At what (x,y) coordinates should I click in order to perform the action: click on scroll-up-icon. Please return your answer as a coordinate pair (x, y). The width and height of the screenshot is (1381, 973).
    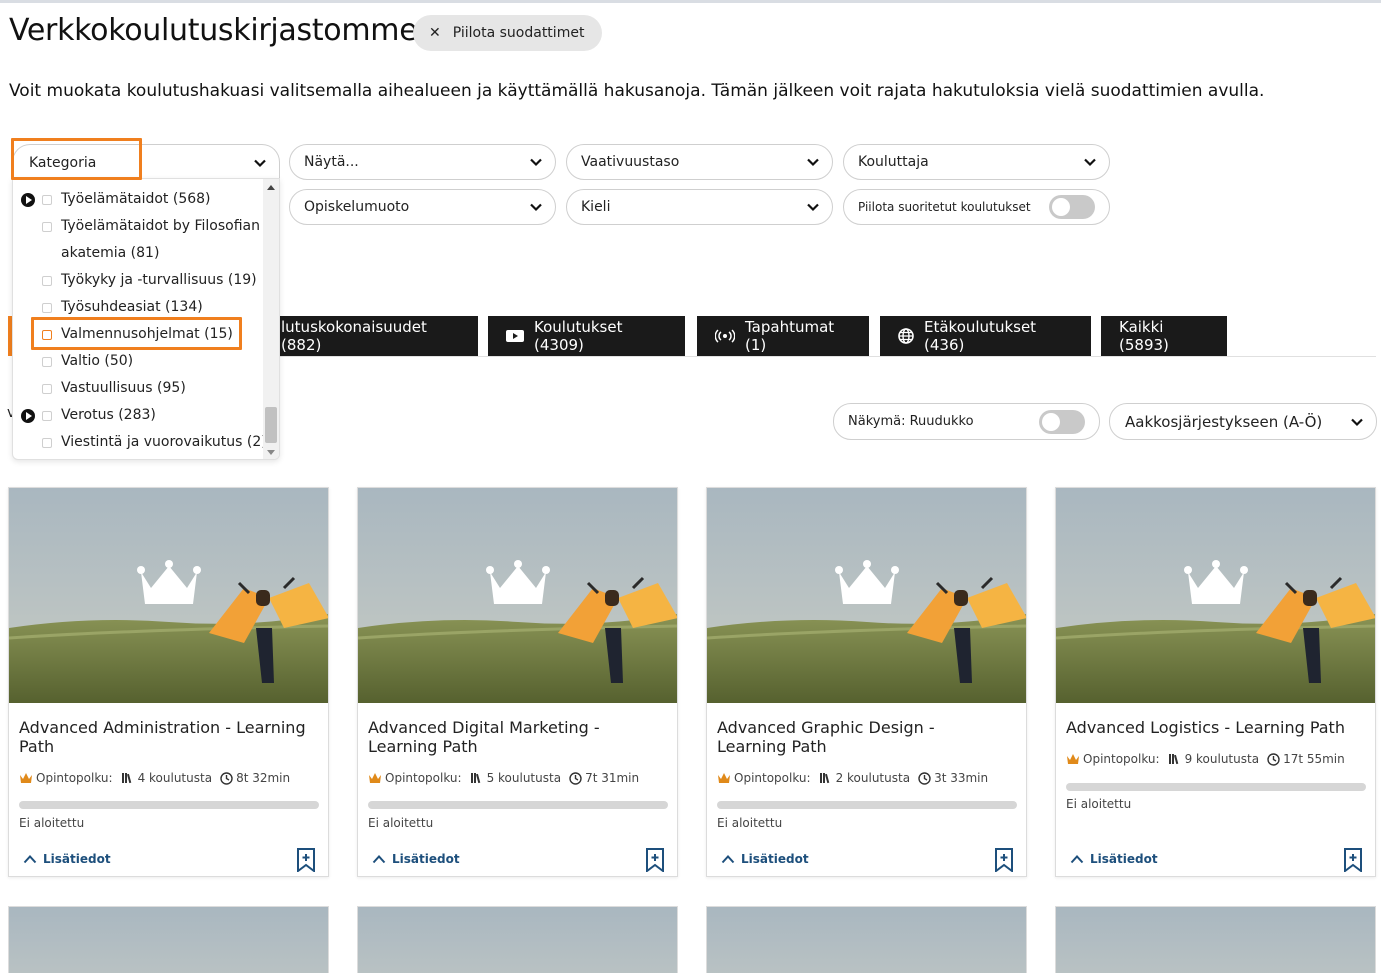
    Looking at the image, I should click on (271, 187).